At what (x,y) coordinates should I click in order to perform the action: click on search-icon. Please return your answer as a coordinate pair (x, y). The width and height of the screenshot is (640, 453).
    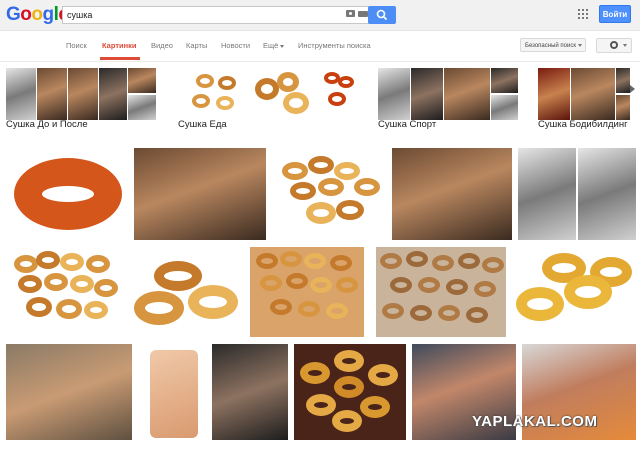
    Looking at the image, I should click on (382, 15).